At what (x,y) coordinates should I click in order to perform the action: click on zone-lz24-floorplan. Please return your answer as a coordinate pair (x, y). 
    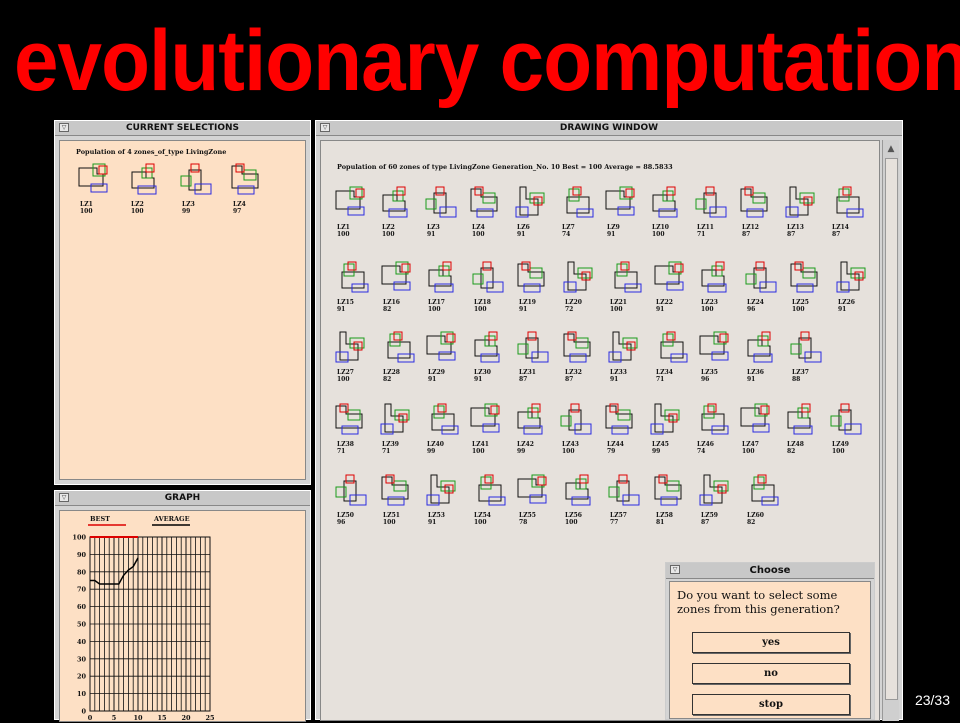
    Looking at the image, I should click on (763, 278).